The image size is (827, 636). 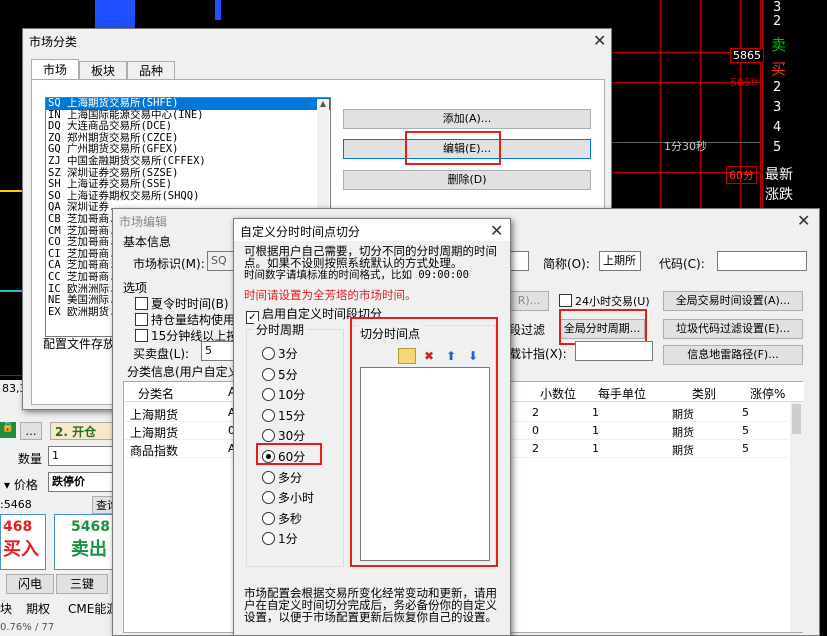 What do you see at coordinates (79, 344) in the screenshot?
I see `config-path-label: 配置文件存放` at bounding box center [79, 344].